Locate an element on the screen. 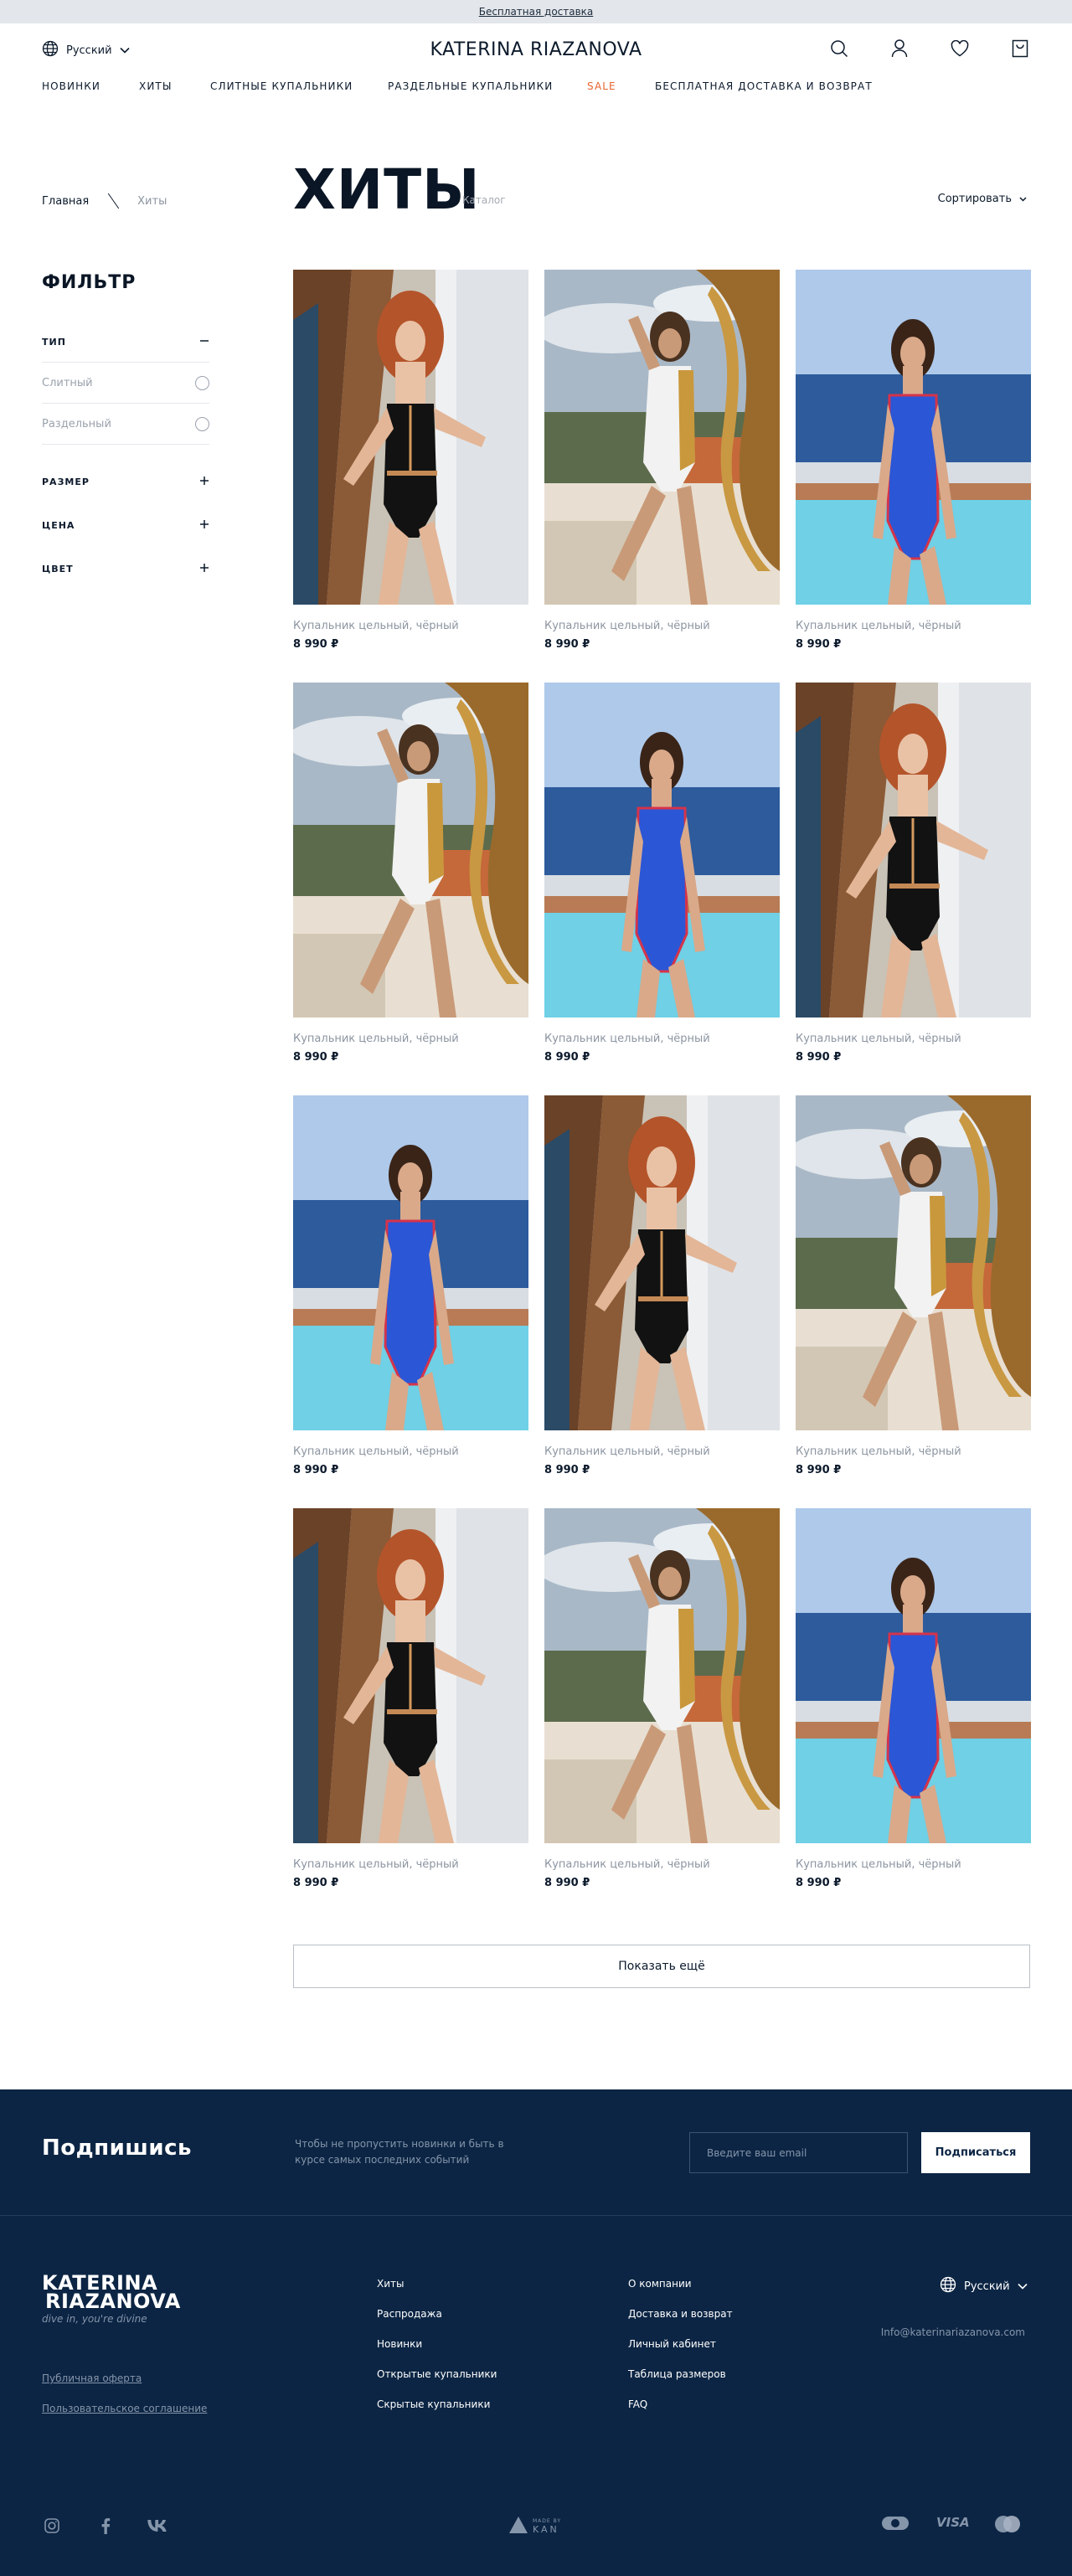  mir-pay-icon is located at coordinates (895, 2525).